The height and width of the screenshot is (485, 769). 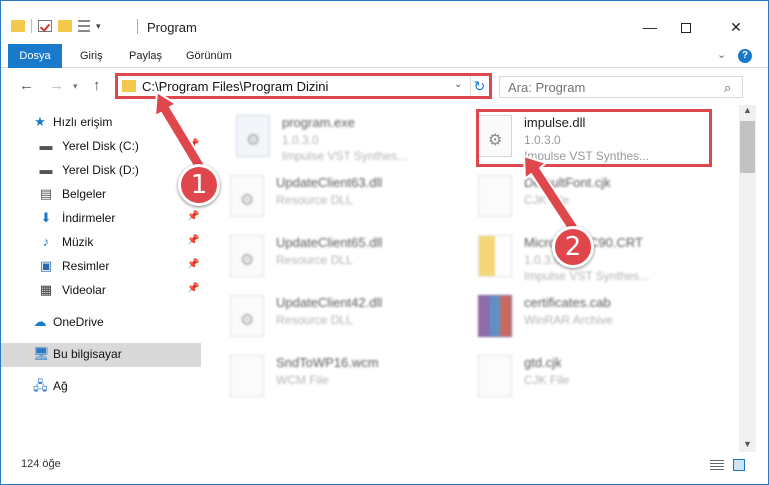 What do you see at coordinates (686, 27) in the screenshot?
I see `maximize-button` at bounding box center [686, 27].